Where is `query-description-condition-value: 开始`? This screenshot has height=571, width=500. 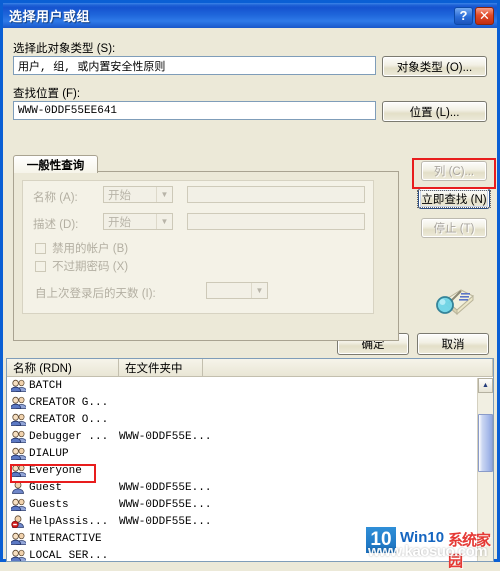 query-description-condition-value: 开始 is located at coordinates (119, 222).